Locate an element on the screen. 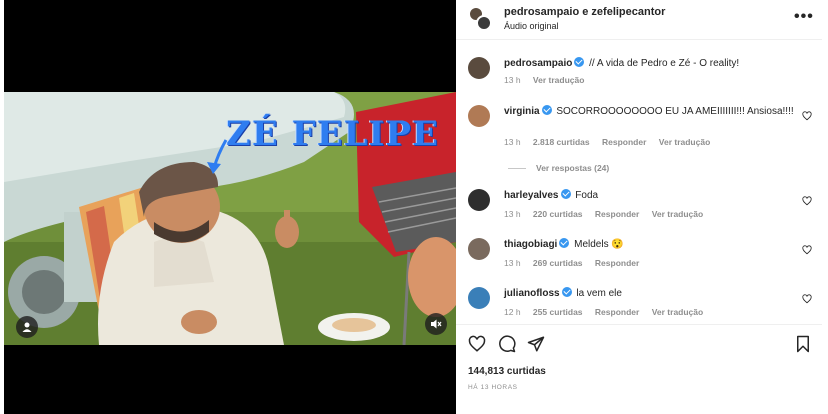 The height and width of the screenshot is (414, 828). comment-meta: 13 h 220 curtidas Responder Ver tradução is located at coordinates (608, 214).